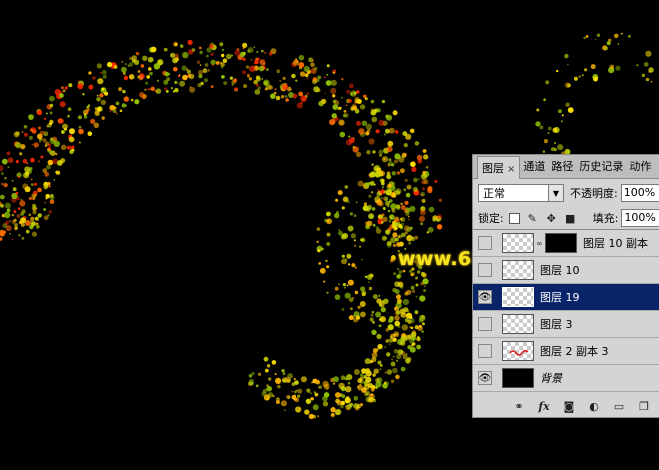  Describe the element at coordinates (534, 168) in the screenshot. I see `tab-channels: 通道` at that location.